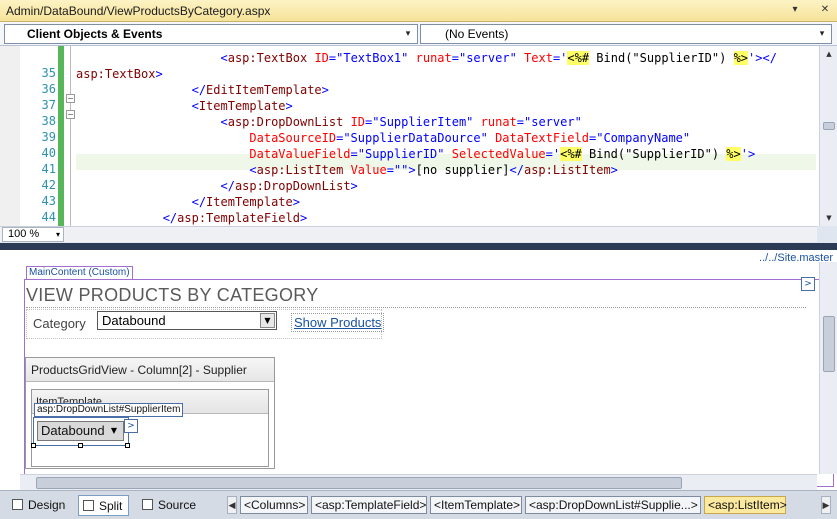 This screenshot has height=519, width=837. Describe the element at coordinates (826, 505) in the screenshot. I see `breadcrumb-scroll-right-icon: ▶` at that location.